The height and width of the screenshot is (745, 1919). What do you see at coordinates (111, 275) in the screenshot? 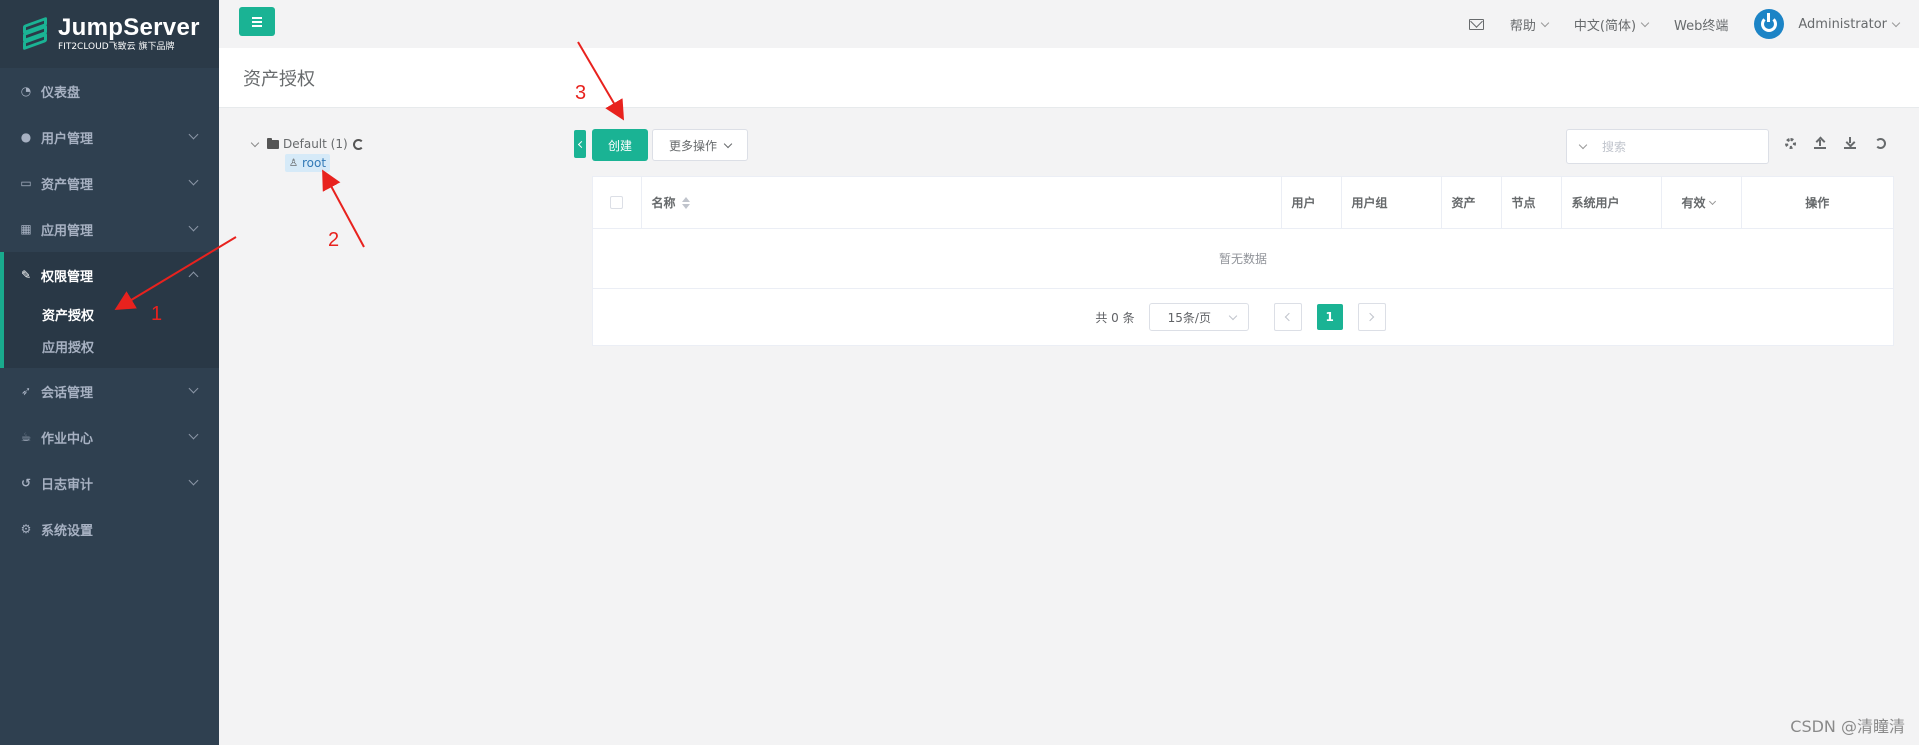
I see `sidebar-item-permissions: ✎ 权限管理` at bounding box center [111, 275].